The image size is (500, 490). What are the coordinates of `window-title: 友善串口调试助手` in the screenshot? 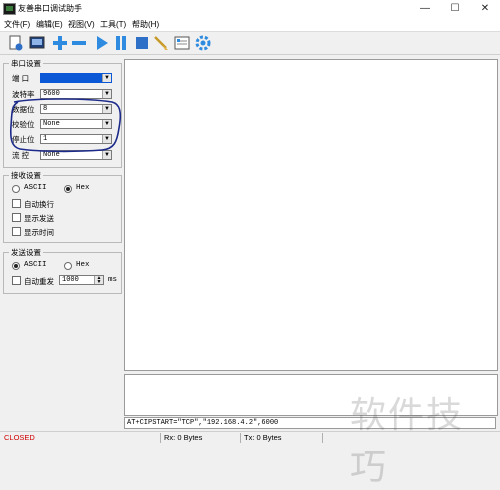 It's located at (50, 8).